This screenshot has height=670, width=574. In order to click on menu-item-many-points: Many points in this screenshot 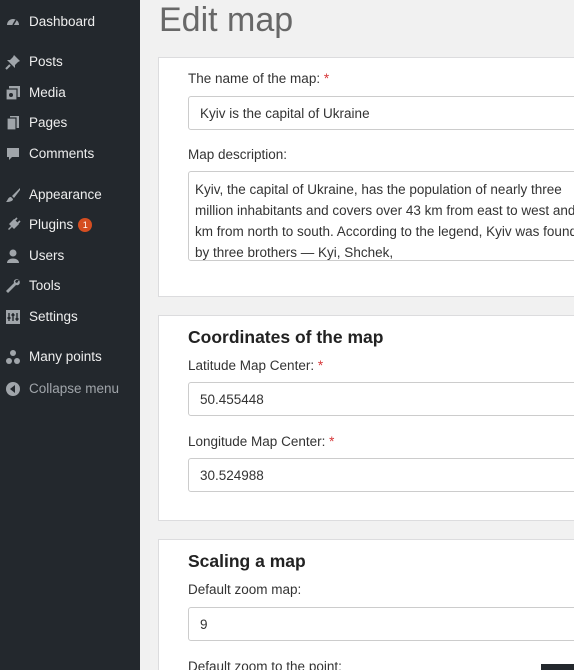, I will do `click(70, 357)`.